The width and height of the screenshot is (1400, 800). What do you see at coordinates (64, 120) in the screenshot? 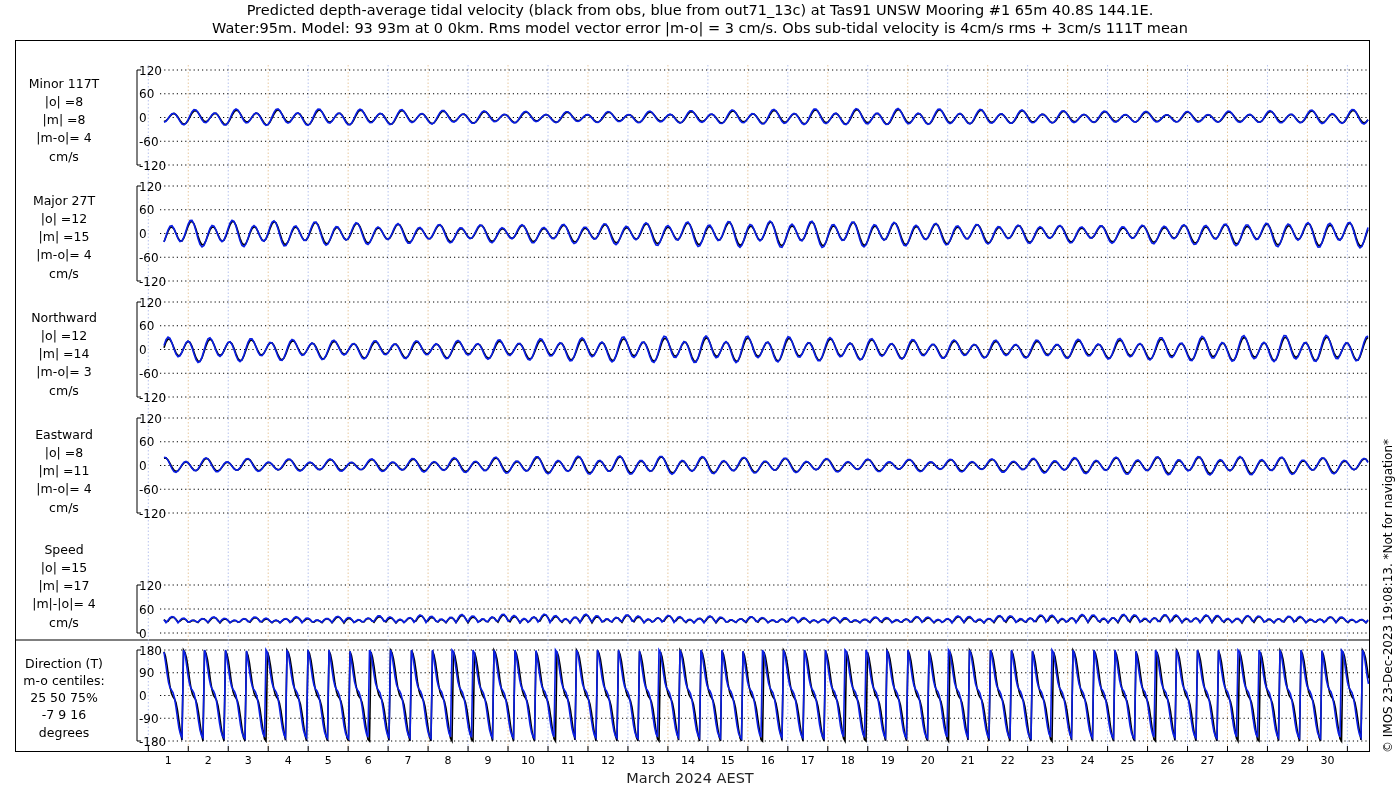
I see `panel-label: |m| =8` at bounding box center [64, 120].